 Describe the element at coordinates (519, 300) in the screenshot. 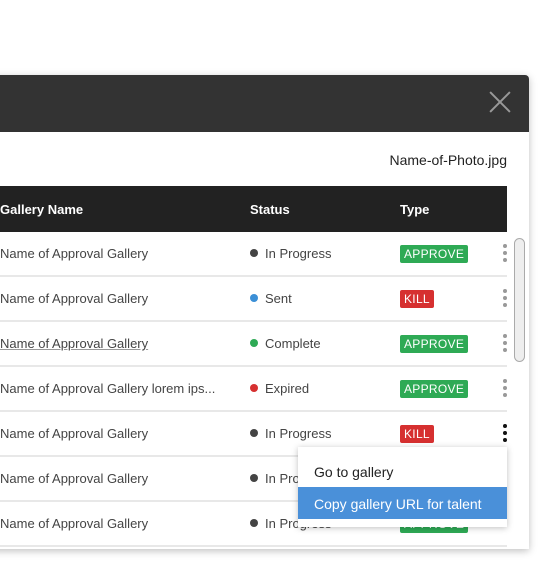

I see `scrollbar` at that location.